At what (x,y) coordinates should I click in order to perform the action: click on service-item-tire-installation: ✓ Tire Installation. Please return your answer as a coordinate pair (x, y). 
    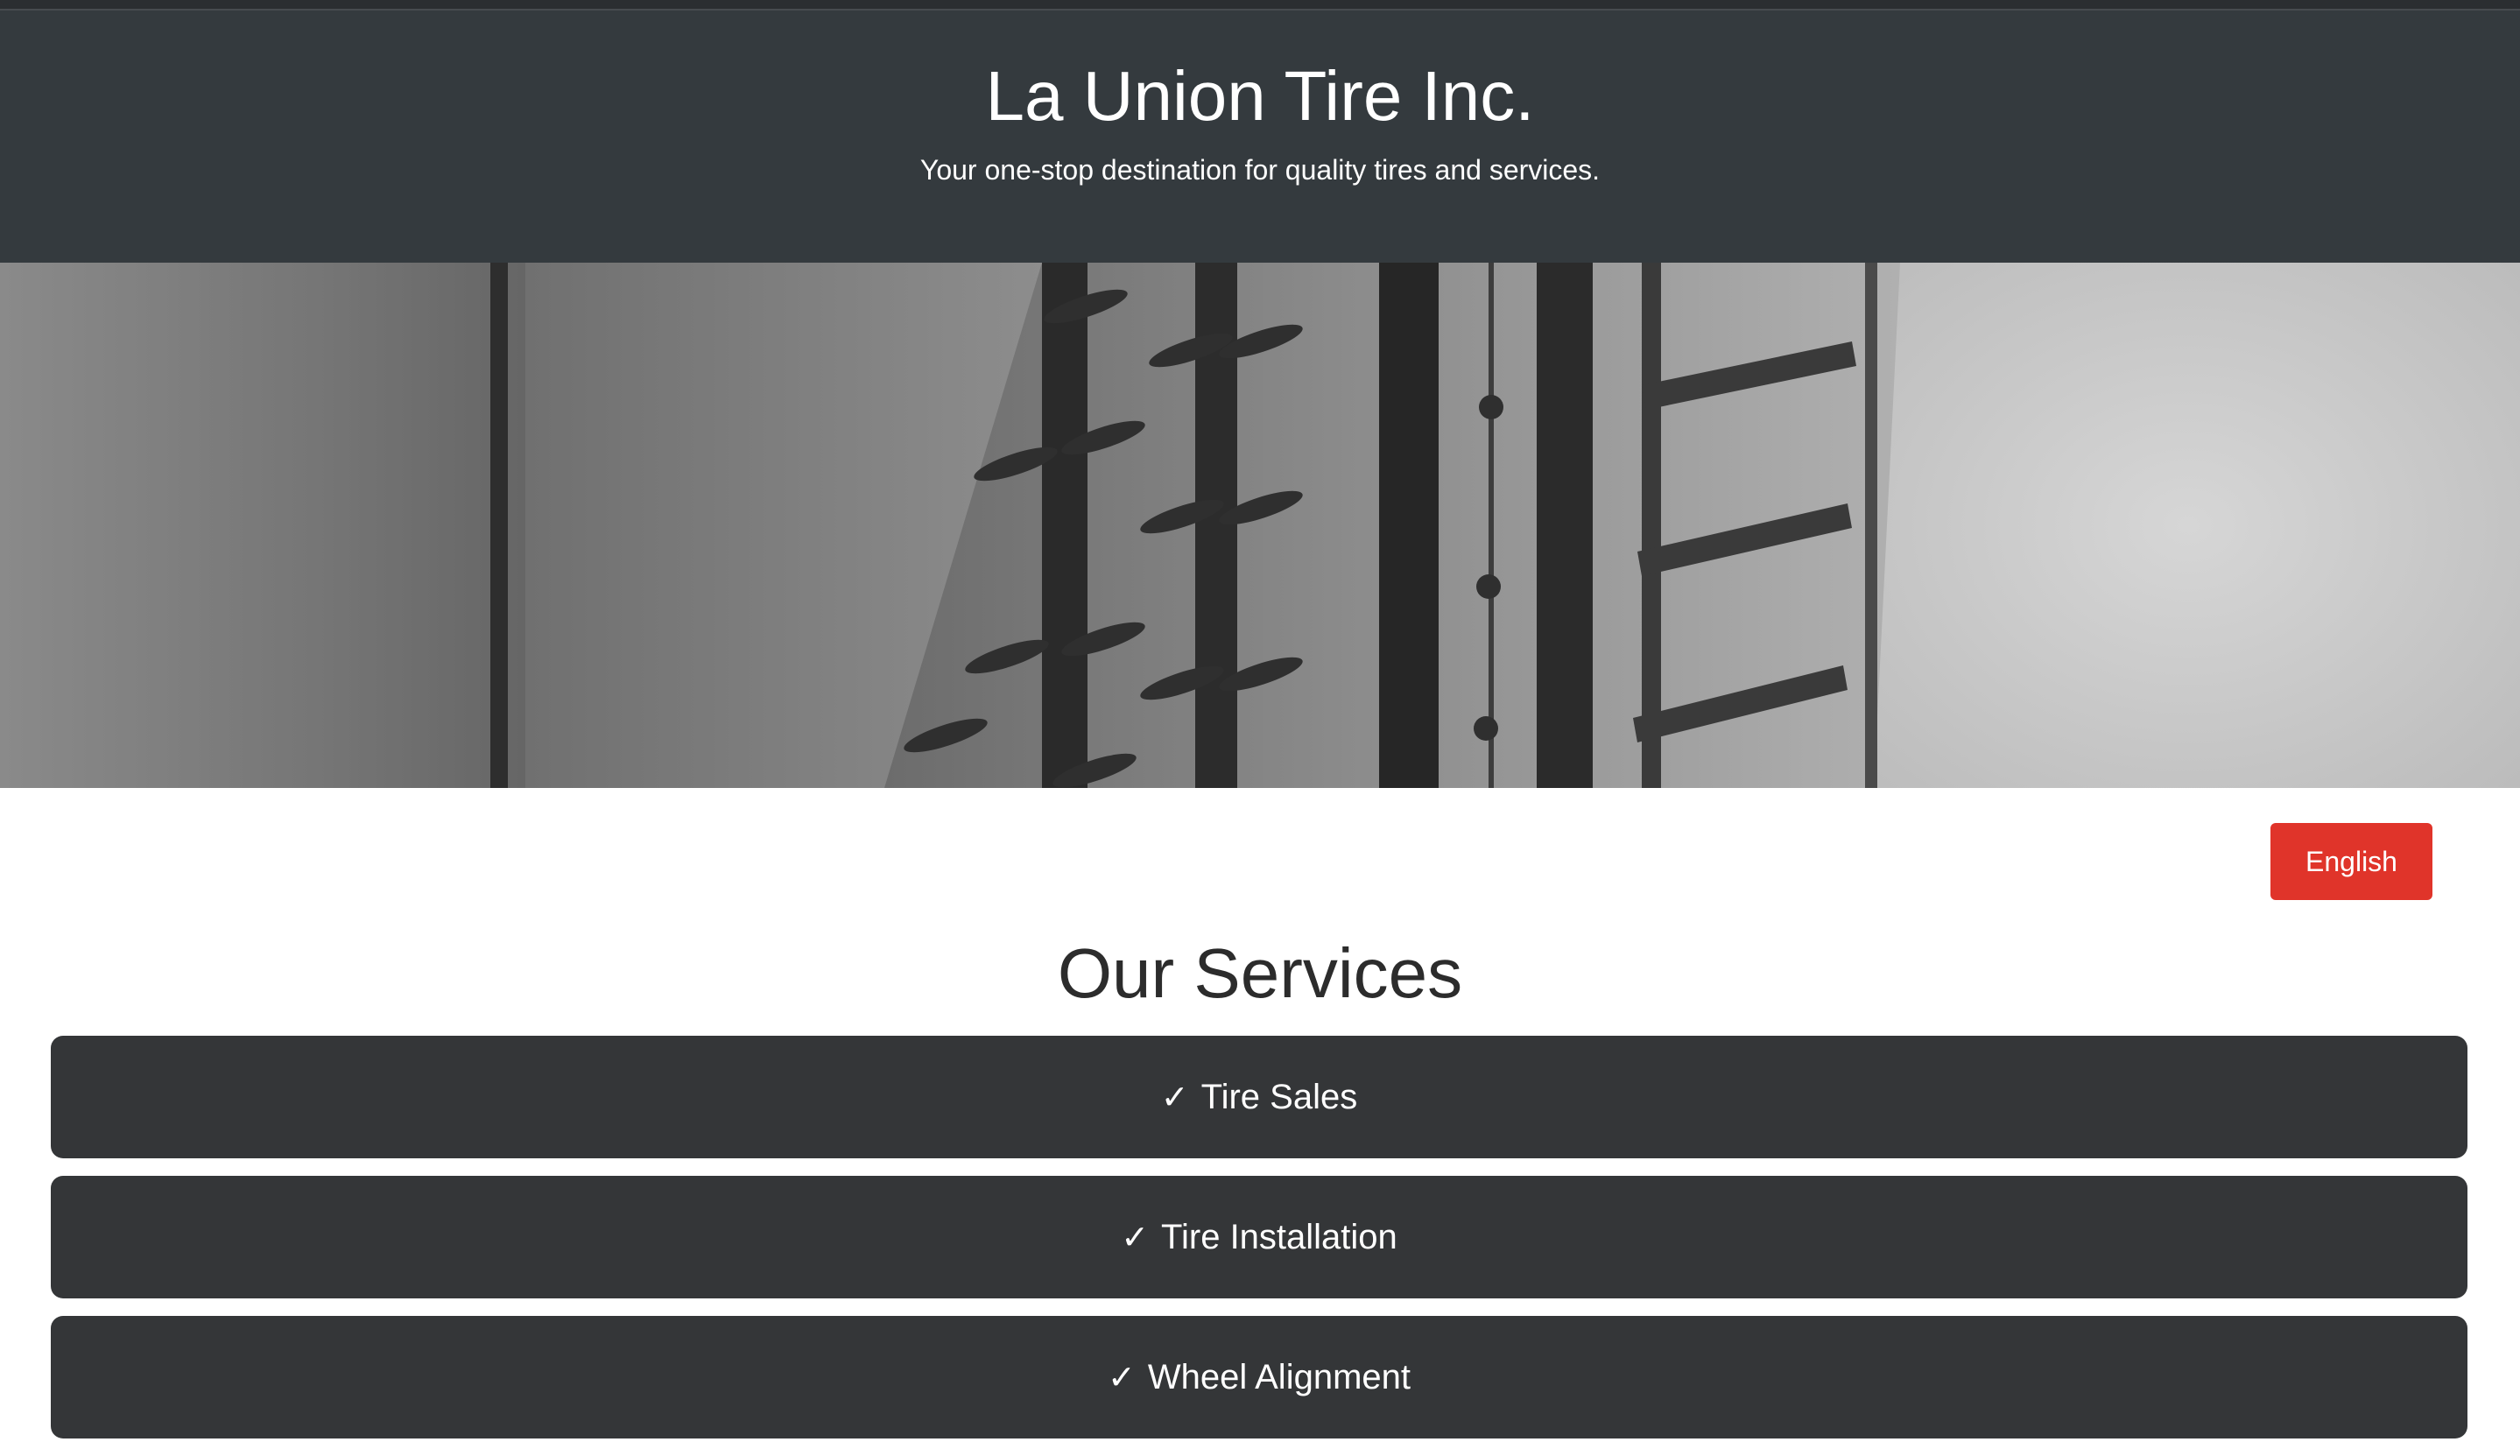
    Looking at the image, I should click on (1259, 1237).